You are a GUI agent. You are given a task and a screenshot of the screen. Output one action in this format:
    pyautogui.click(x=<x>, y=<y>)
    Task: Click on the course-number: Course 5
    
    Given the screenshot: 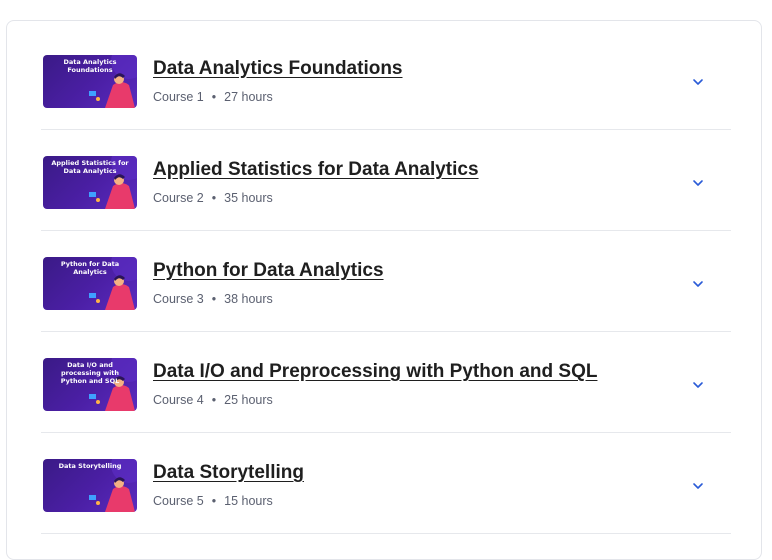 What is the action you would take?
    pyautogui.click(x=178, y=501)
    